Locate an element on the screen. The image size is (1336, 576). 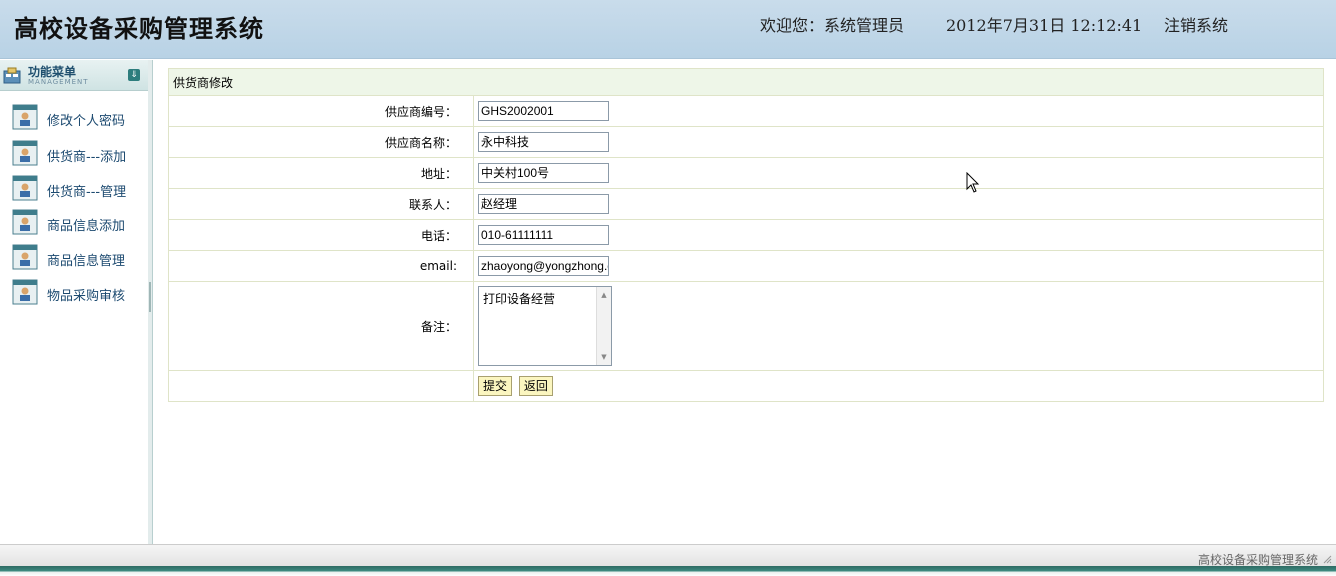
field-label: 备注： is located at coordinates (321, 326).